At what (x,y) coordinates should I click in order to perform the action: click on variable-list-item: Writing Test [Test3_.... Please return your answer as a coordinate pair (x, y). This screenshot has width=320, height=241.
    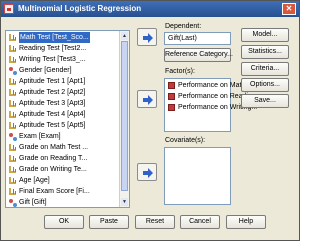
    Looking at the image, I should click on (63, 59).